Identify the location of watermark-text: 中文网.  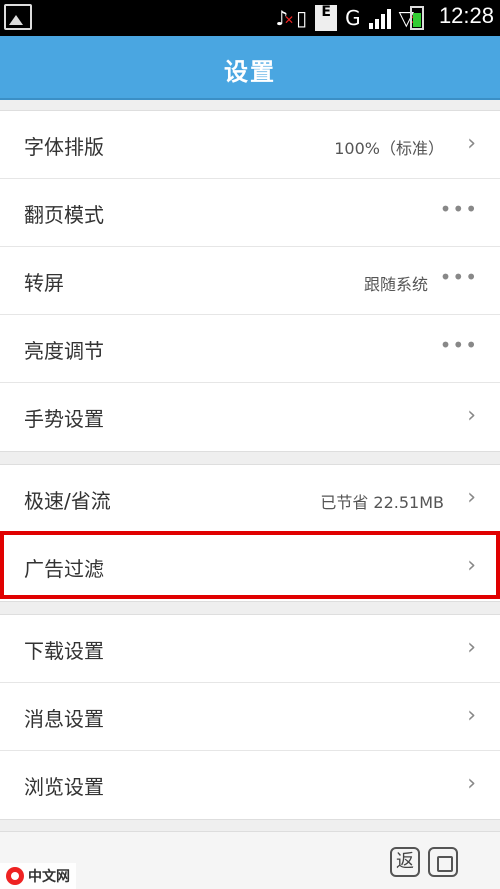
(49, 877).